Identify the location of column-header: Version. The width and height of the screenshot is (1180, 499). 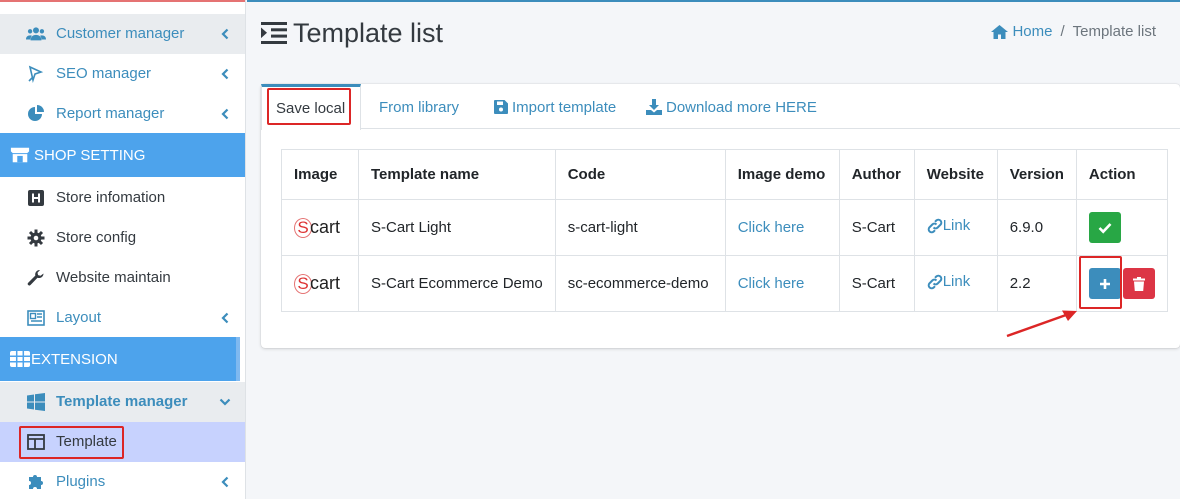
(1036, 174).